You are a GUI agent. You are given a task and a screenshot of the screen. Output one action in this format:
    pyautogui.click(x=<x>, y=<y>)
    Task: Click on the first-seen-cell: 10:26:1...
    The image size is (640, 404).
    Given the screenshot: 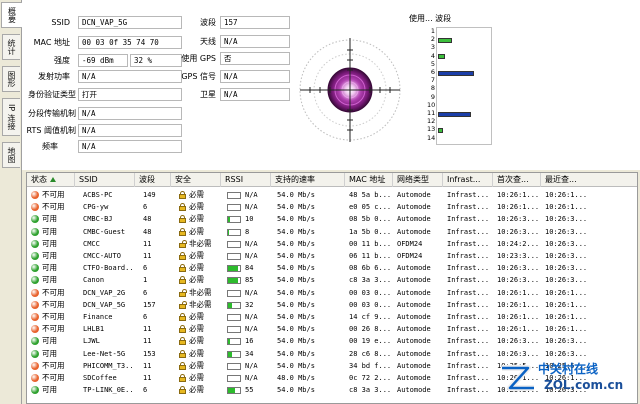 What is the action you would take?
    pyautogui.click(x=518, y=317)
    